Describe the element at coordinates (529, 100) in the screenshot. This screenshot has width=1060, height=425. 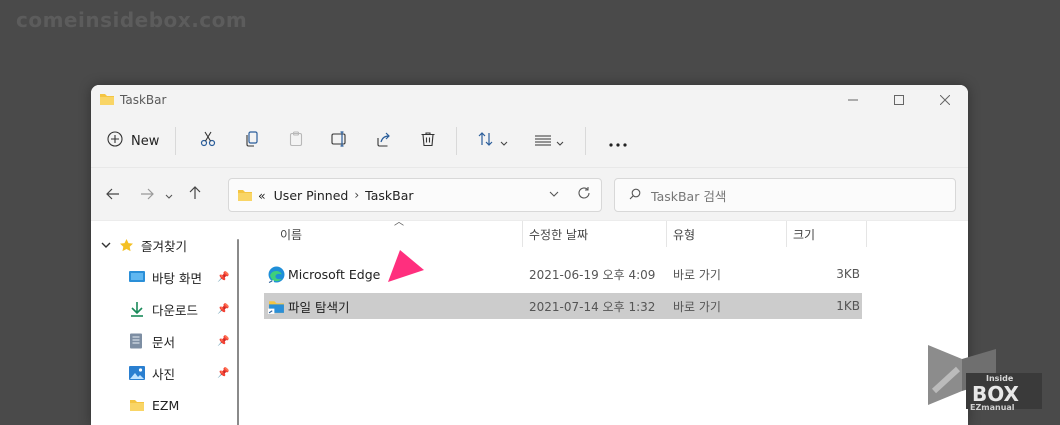
I see `title-bar: TaskBar` at that location.